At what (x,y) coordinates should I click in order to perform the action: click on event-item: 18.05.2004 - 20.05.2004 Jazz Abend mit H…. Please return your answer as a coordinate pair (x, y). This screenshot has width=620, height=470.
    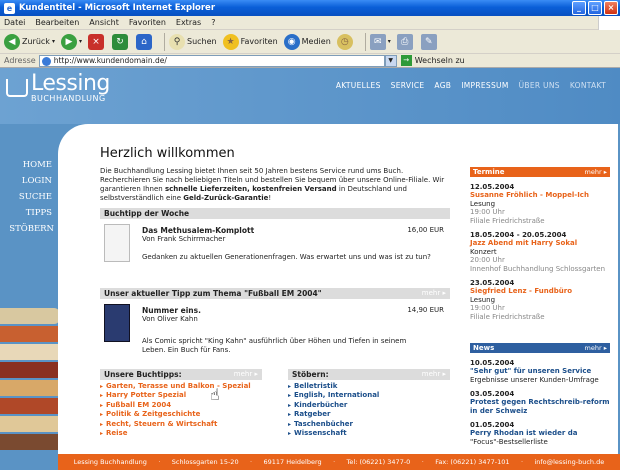
    Looking at the image, I should click on (540, 252).